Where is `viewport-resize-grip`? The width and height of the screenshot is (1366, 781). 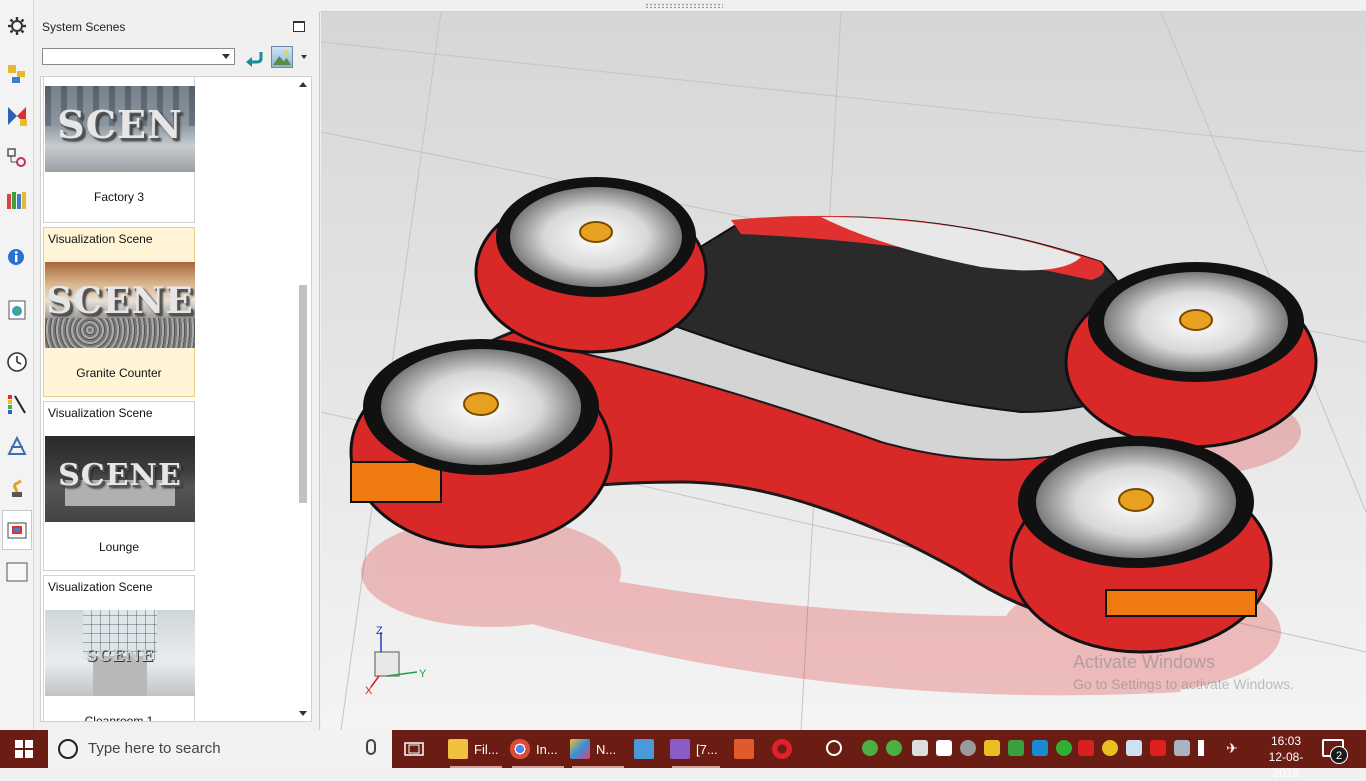 viewport-resize-grip is located at coordinates (843, 6).